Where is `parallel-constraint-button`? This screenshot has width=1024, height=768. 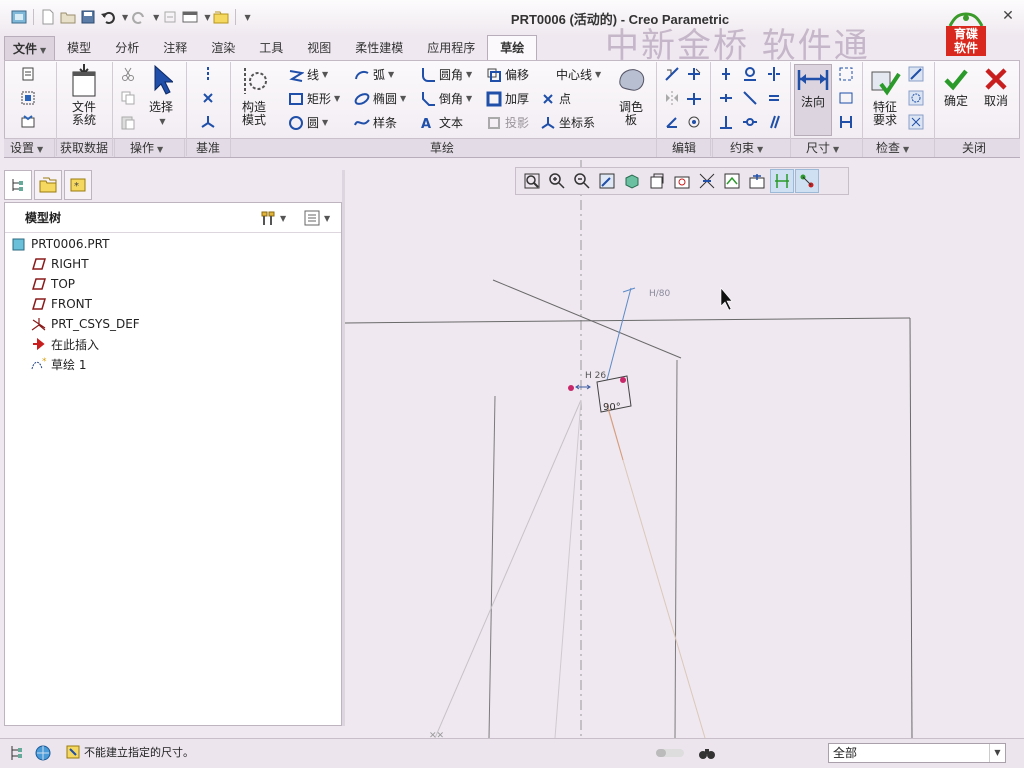
parallel-constraint-button is located at coordinates (775, 122).